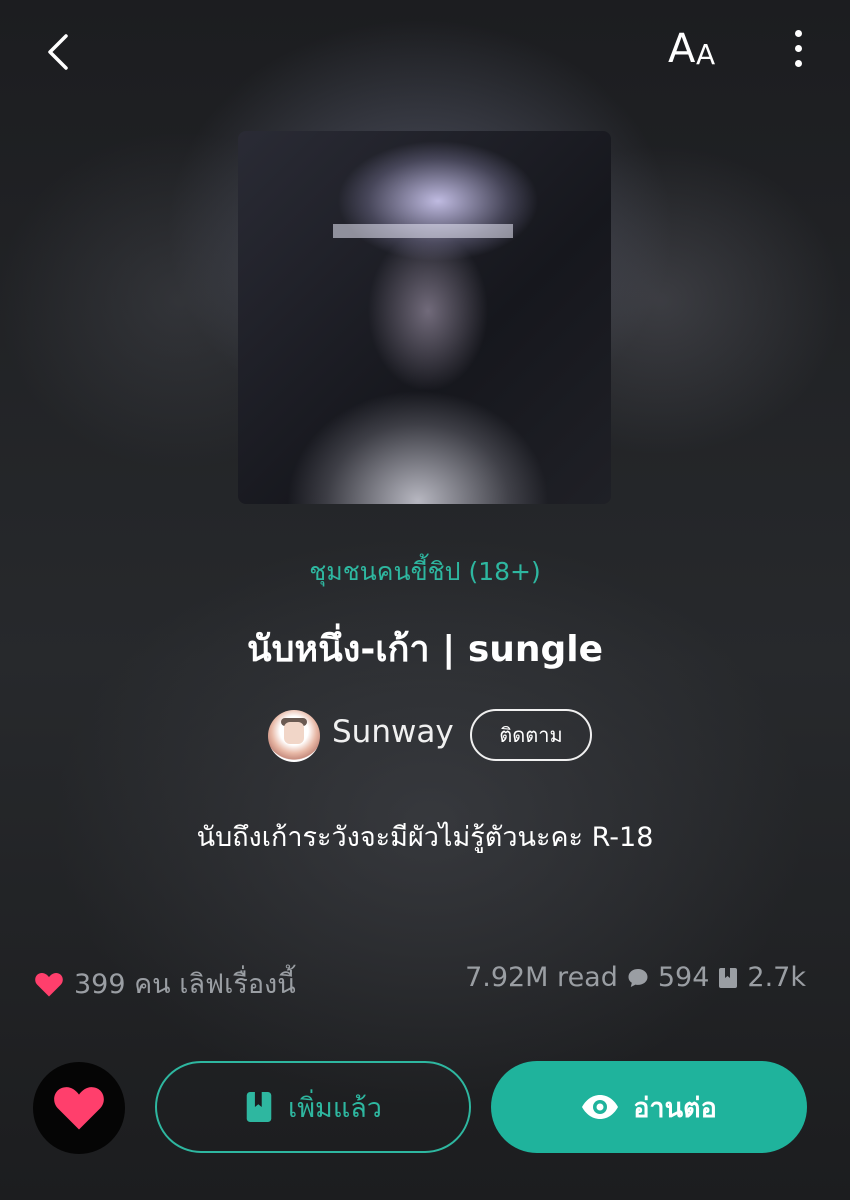 The image size is (850, 1200). Describe the element at coordinates (798, 48) in the screenshot. I see `more-vertical-icon` at that location.